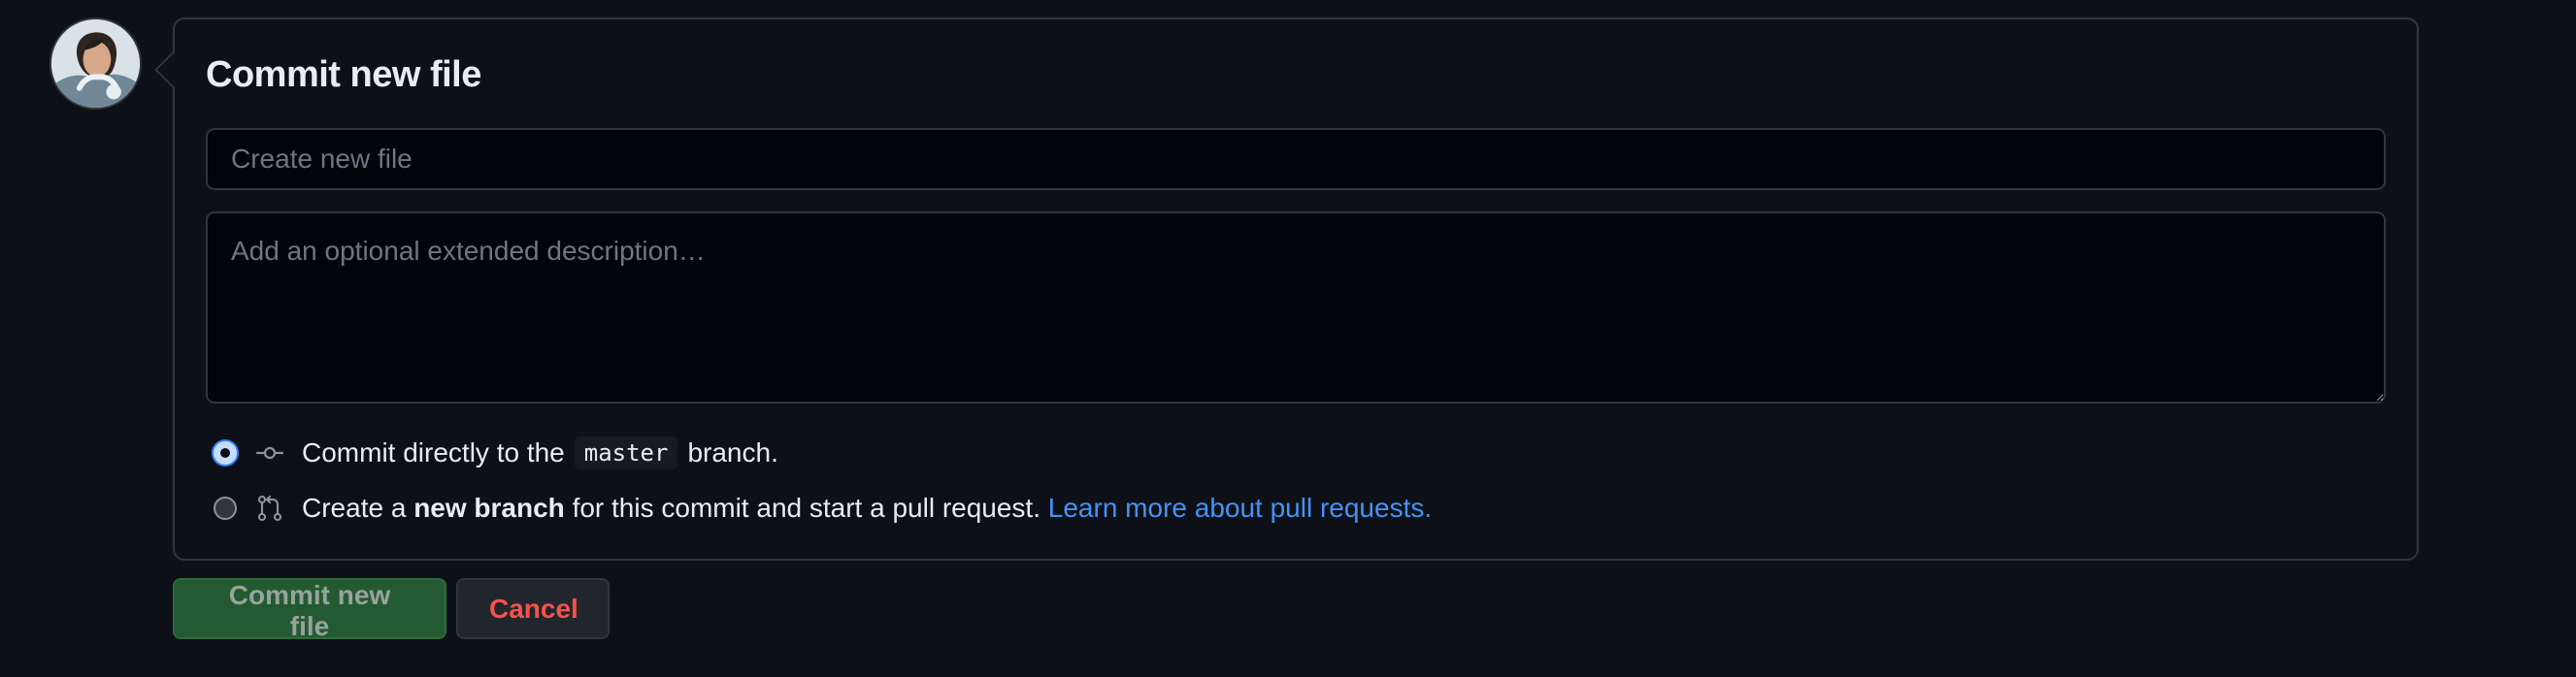 This screenshot has height=677, width=2576. I want to click on new-branch-bold-text: new branch, so click(489, 508).